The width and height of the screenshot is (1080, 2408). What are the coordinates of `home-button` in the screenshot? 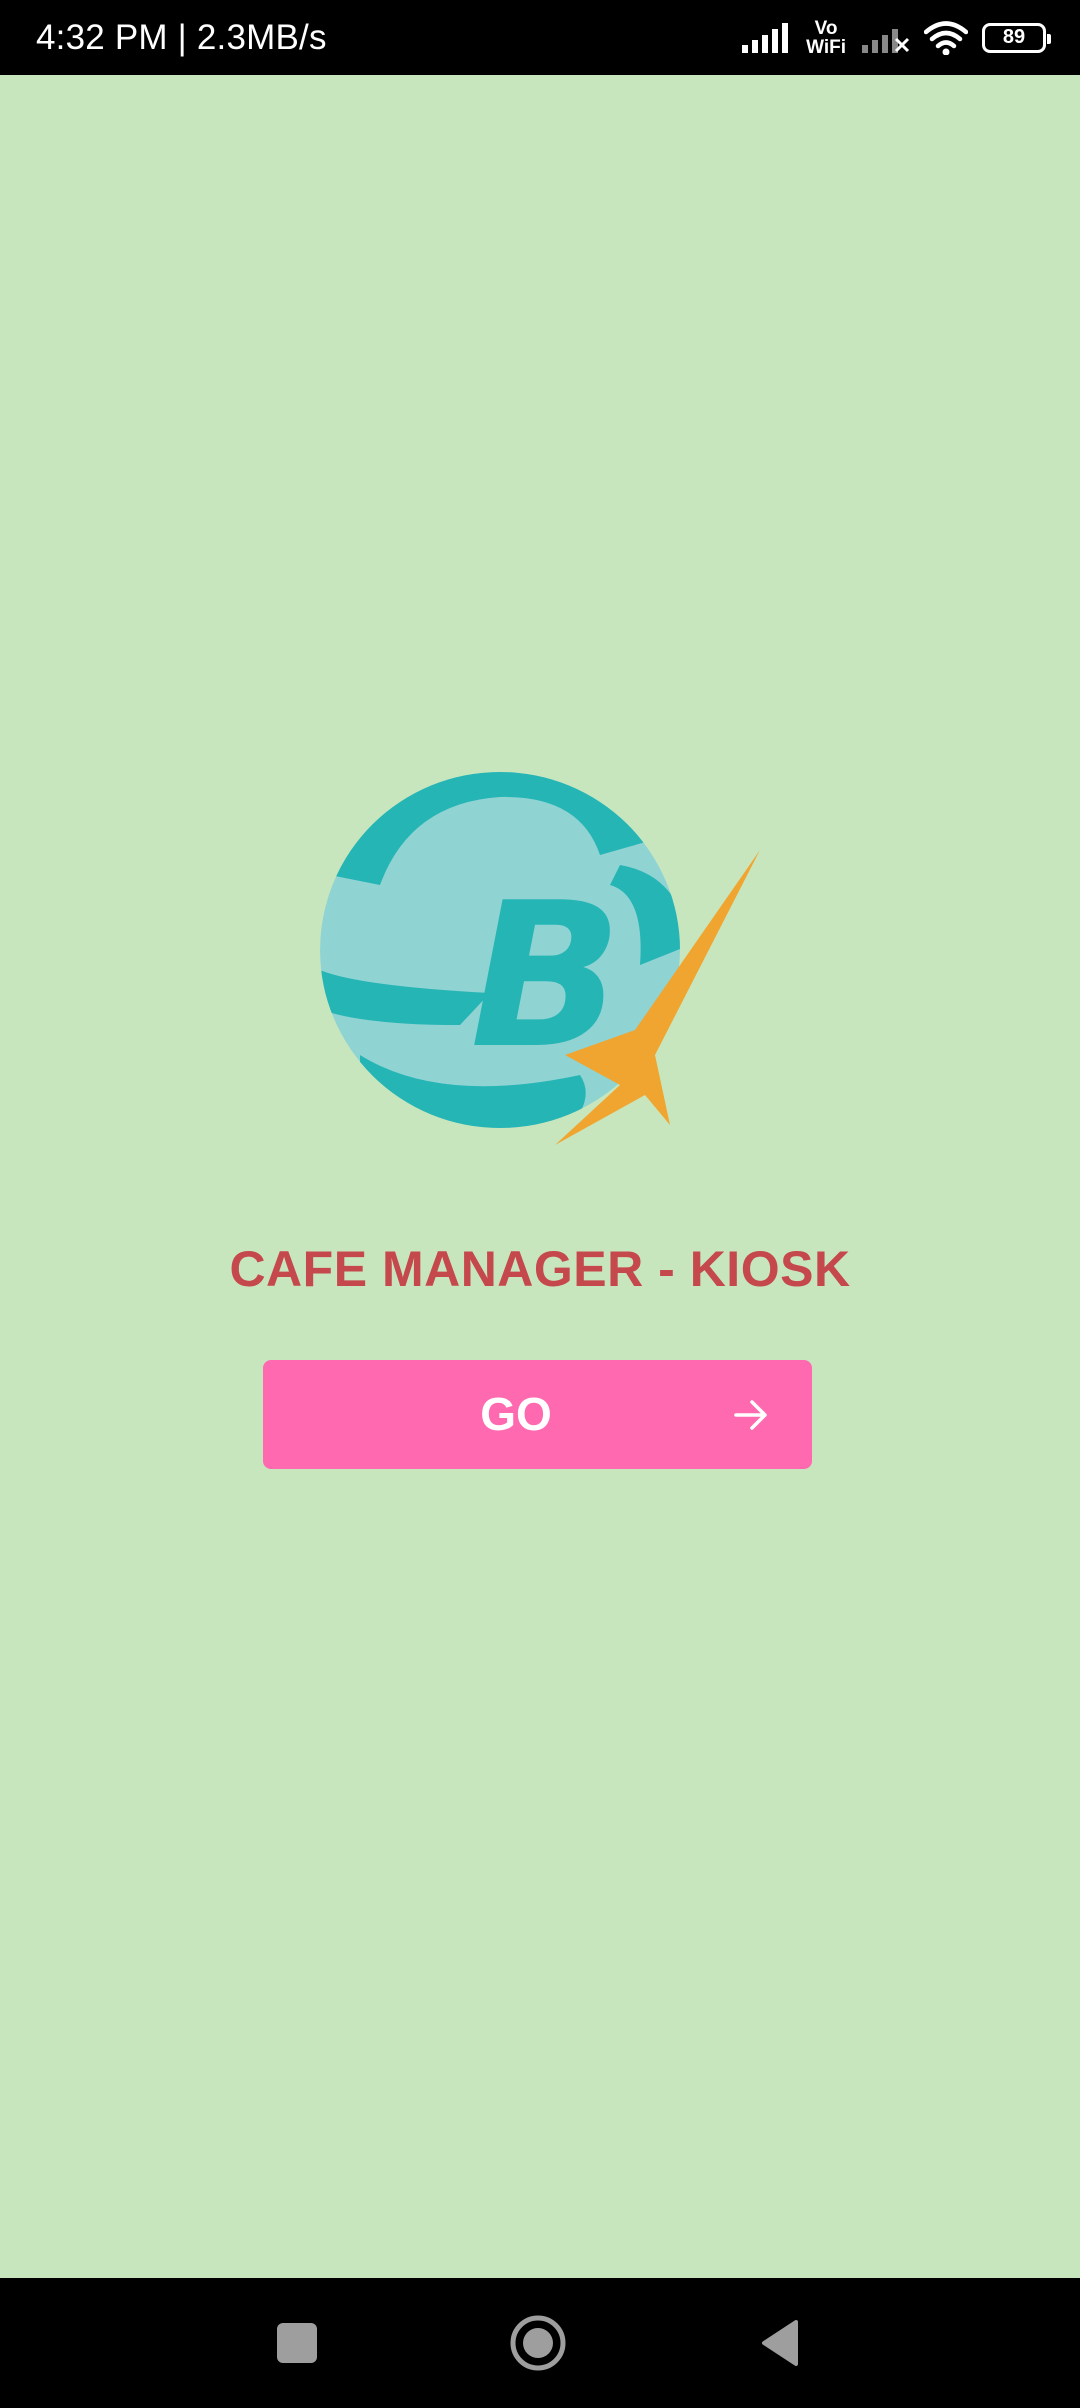 It's located at (538, 2343).